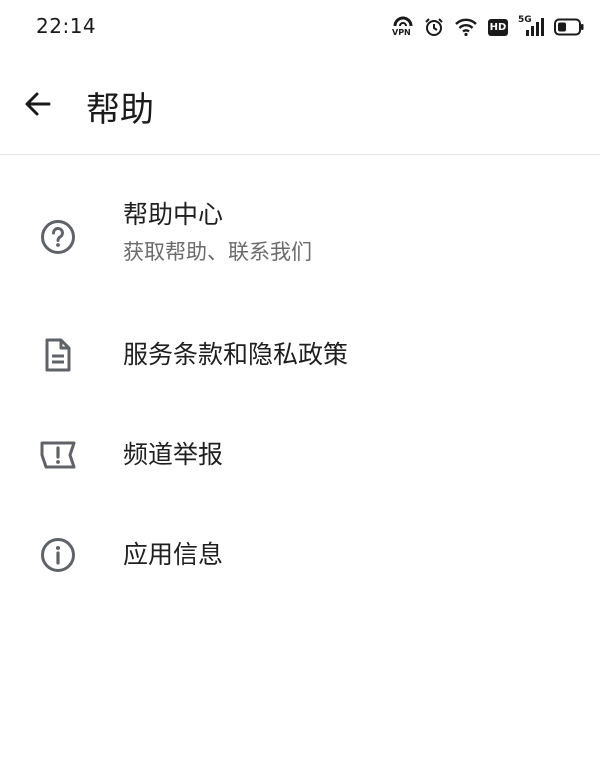 This screenshot has width=600, height=766. I want to click on menu-item-app-info: 应用信息, so click(300, 545).